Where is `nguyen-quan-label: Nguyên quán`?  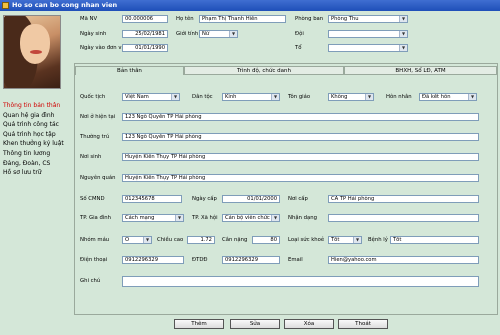 nguyen-quan-label: Nguyên quán is located at coordinates (98, 178).